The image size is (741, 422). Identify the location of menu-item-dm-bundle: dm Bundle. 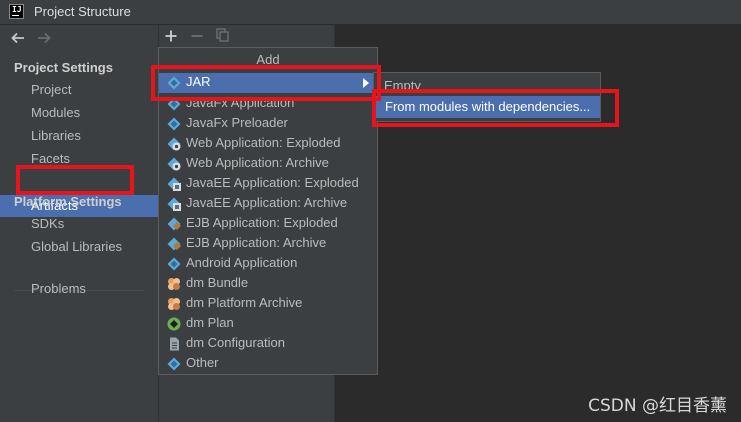
(268, 284).